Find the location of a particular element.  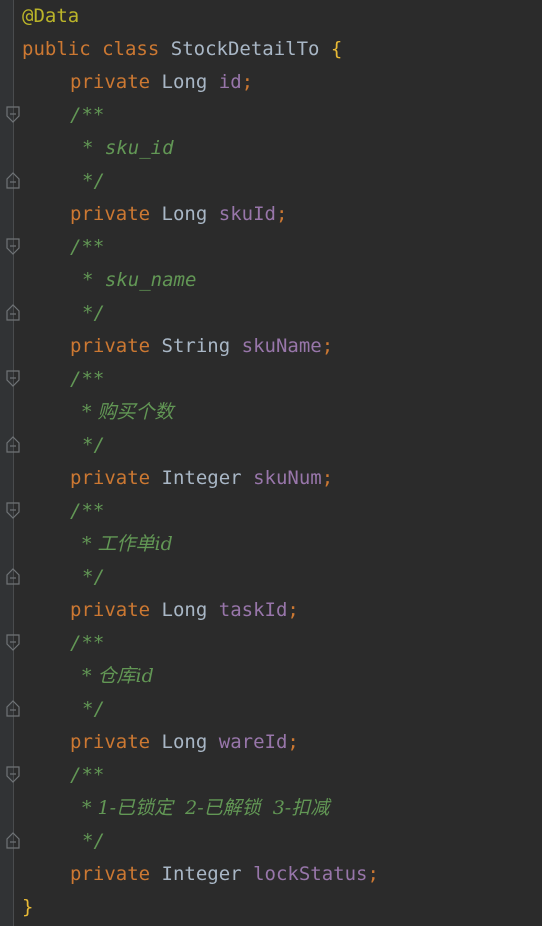

code-line: * 1-已锁定 2-已解锁 3-扣减 is located at coordinates (282, 808).